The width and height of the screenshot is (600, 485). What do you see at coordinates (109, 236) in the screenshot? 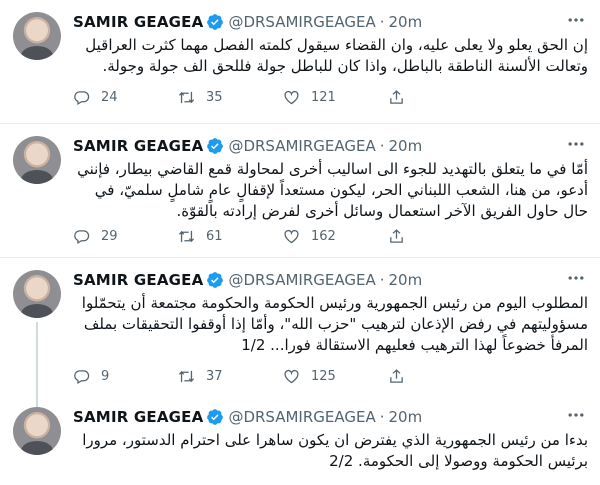
I see `reply-count: 29` at bounding box center [109, 236].